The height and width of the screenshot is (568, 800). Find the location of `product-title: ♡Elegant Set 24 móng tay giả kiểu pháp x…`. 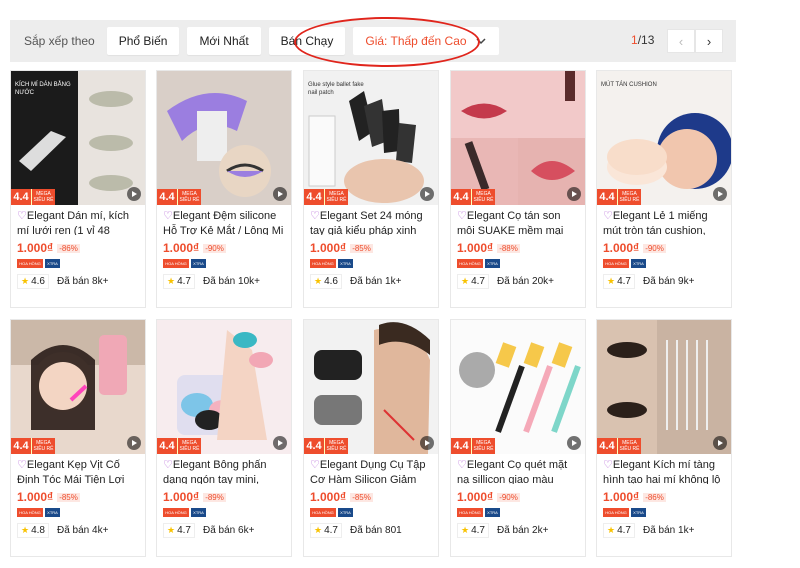

product-title: ♡Elegant Set 24 móng tay giả kiểu pháp x… is located at coordinates (371, 220).